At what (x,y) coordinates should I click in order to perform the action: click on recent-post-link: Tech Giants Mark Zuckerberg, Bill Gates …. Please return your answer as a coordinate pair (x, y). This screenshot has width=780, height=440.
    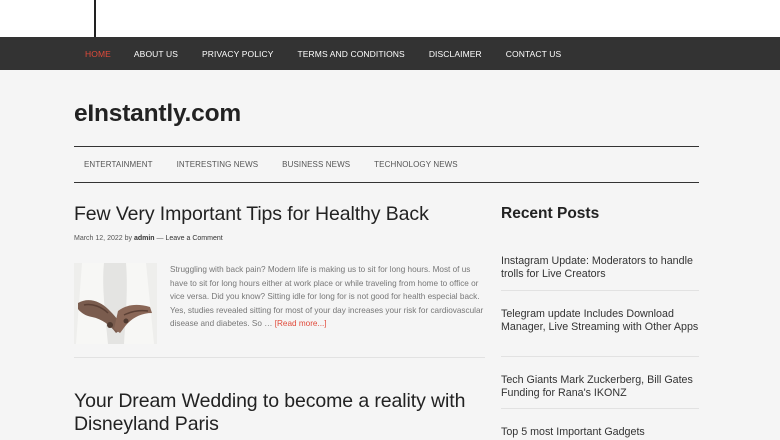
    Looking at the image, I should click on (600, 387).